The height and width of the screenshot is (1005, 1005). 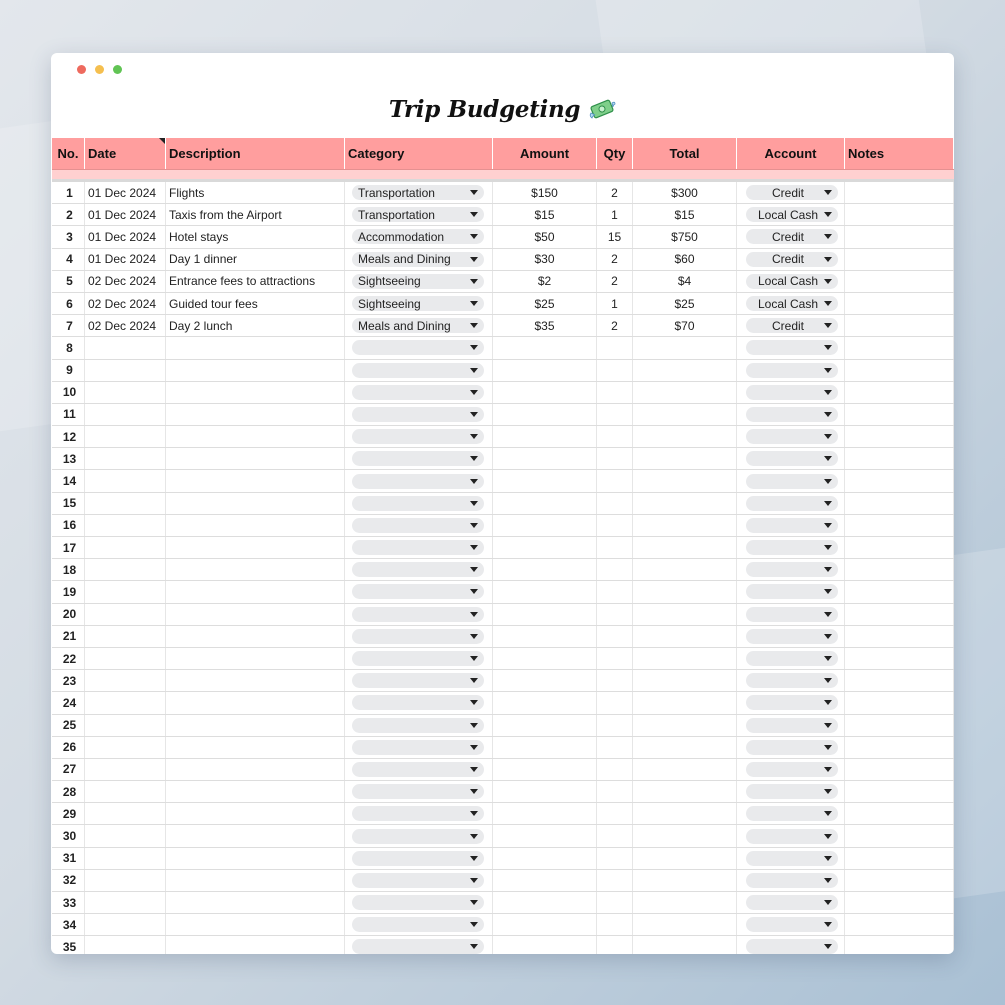 What do you see at coordinates (615, 237) in the screenshot?
I see `qty-cell: 15` at bounding box center [615, 237].